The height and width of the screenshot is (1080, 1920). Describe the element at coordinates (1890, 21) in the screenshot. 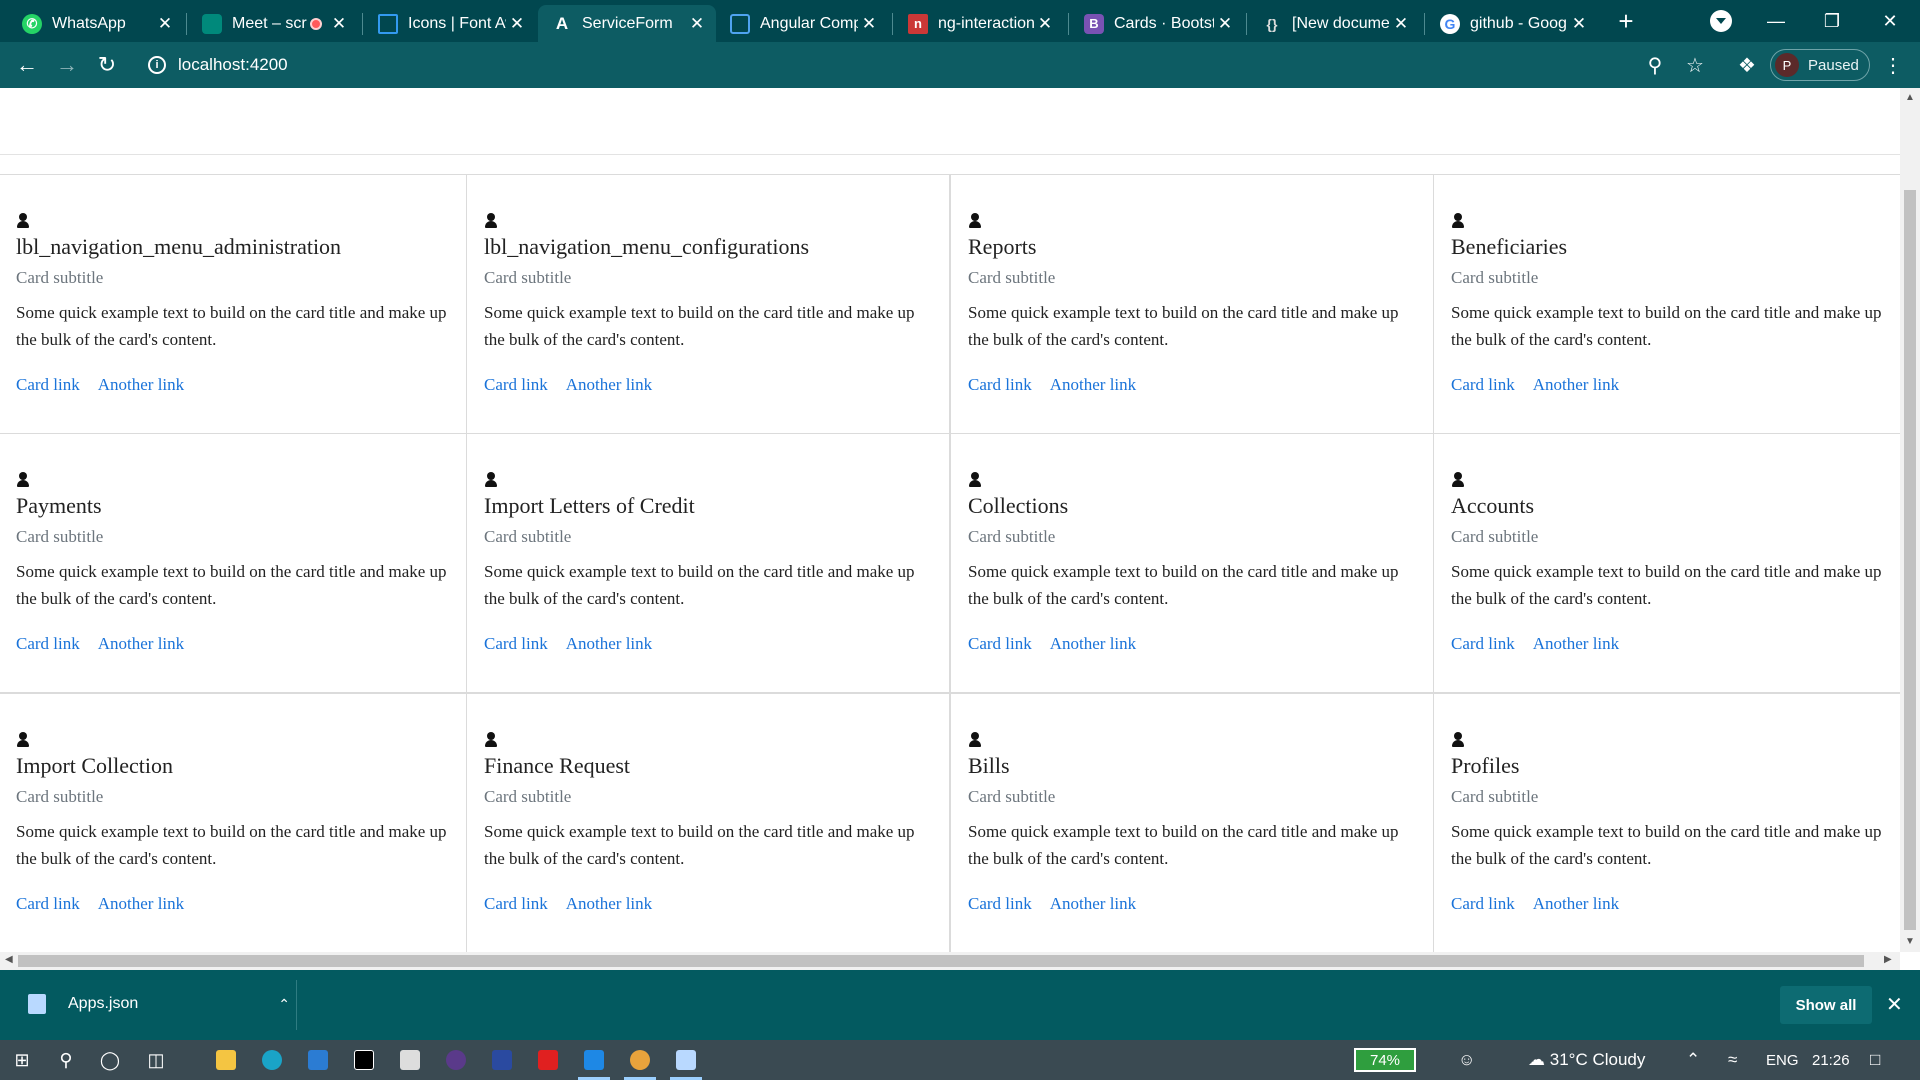

I see `close-window-icon: ✕` at that location.